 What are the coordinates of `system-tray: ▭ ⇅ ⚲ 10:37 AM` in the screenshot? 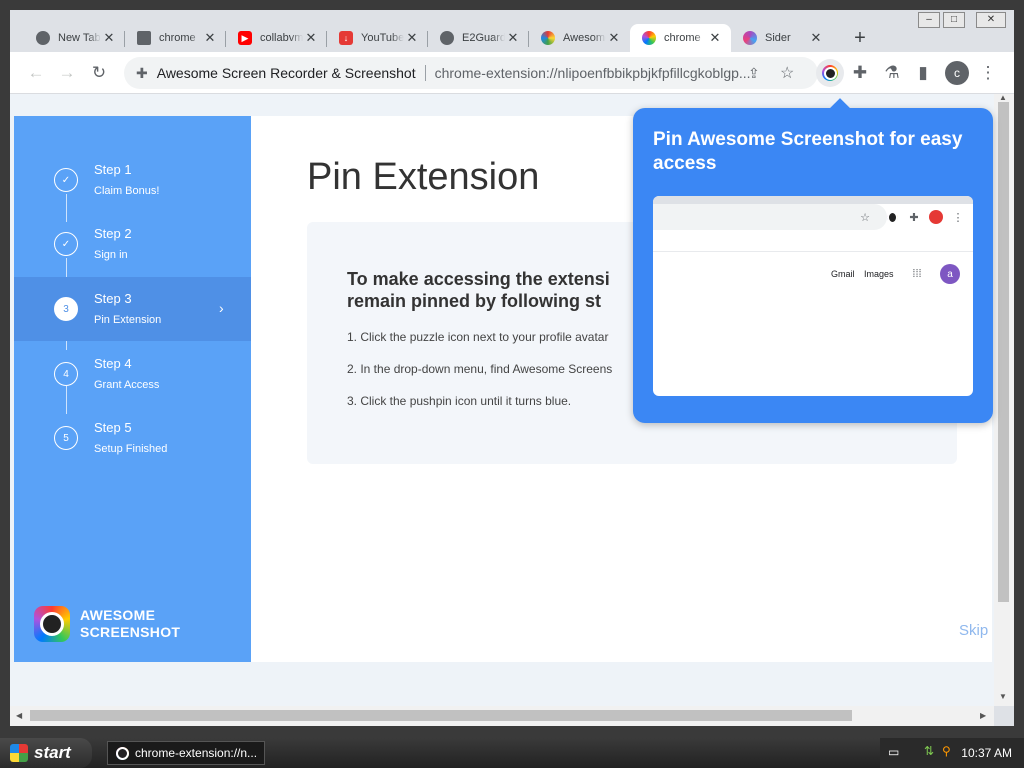 It's located at (952, 753).